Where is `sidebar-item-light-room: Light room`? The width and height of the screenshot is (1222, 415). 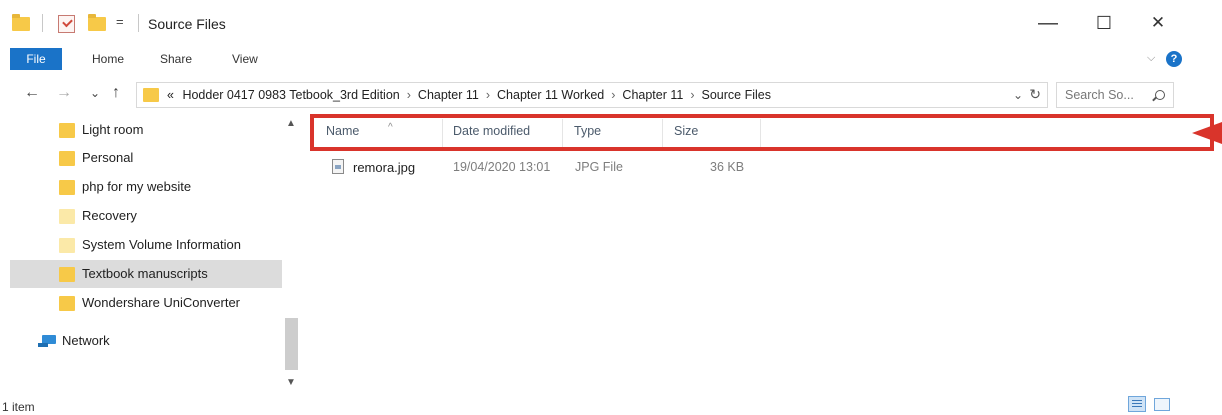
sidebar-item-light-room: Light room is located at coordinates (147, 130).